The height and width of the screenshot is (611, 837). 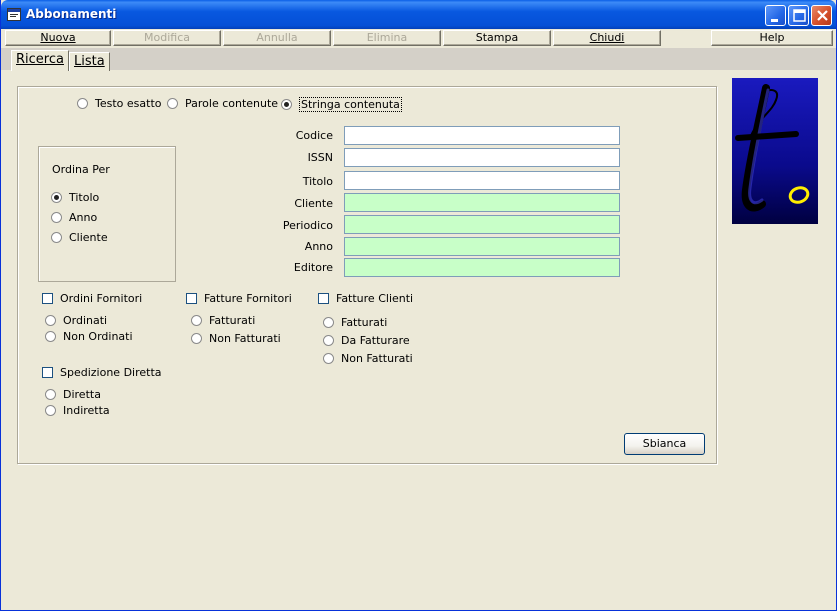 I want to click on help-label: Help, so click(x=772, y=37).